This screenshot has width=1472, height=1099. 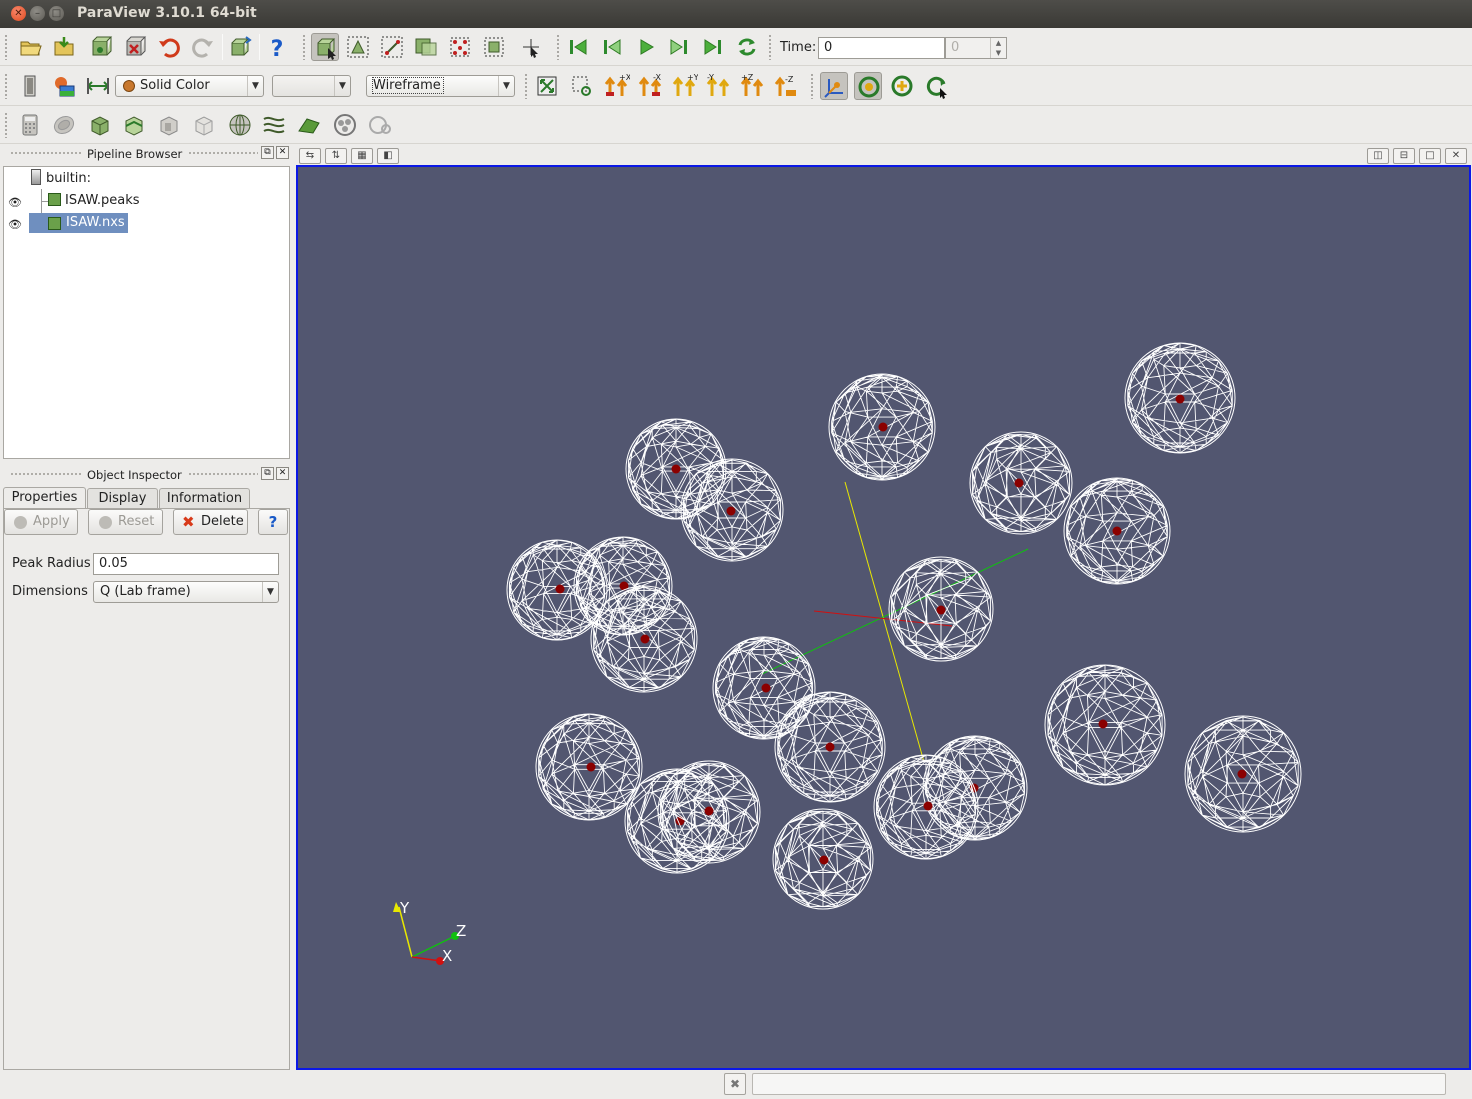 What do you see at coordinates (786, 86) in the screenshot?
I see `camera-minus-z-button: -Z` at bounding box center [786, 86].